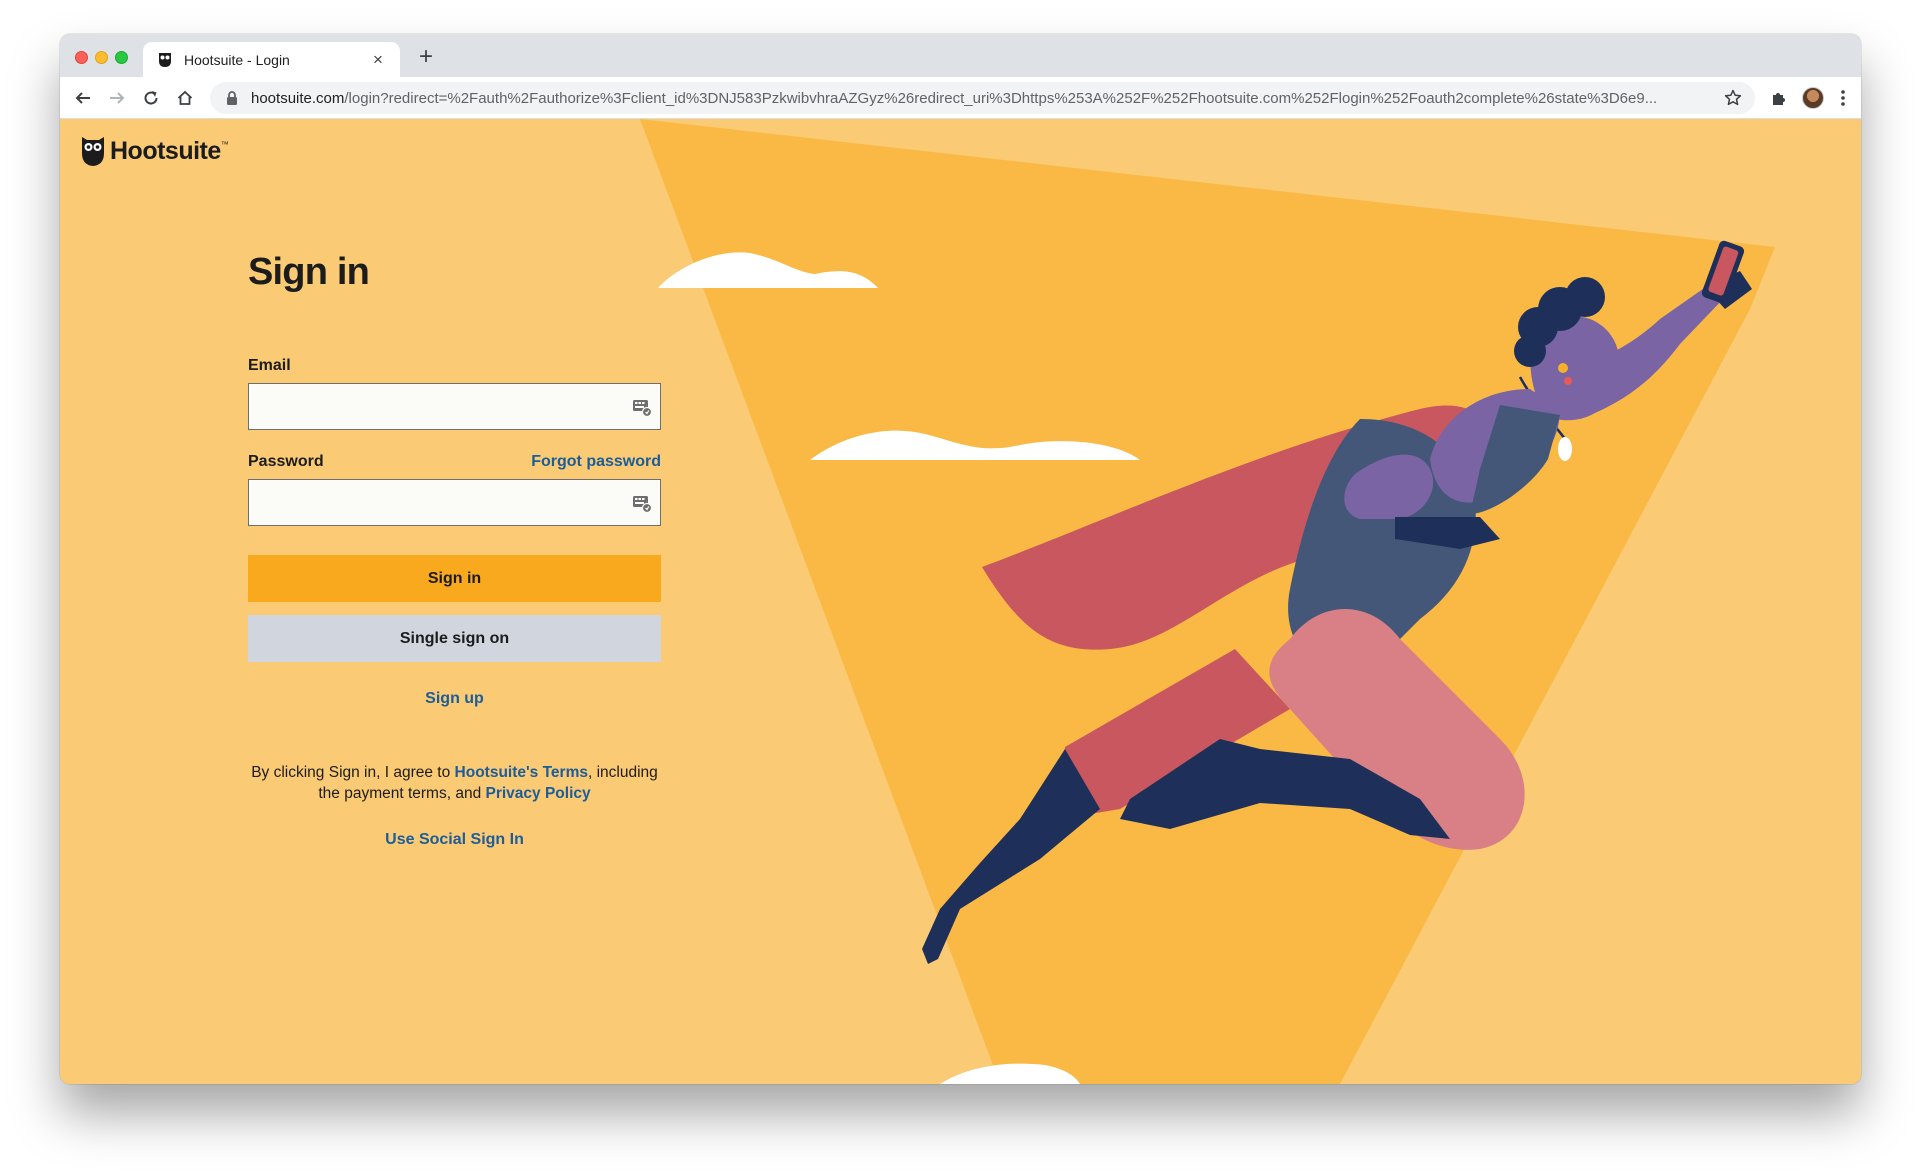 The image size is (1920, 1171). I want to click on email-field, so click(454, 406).